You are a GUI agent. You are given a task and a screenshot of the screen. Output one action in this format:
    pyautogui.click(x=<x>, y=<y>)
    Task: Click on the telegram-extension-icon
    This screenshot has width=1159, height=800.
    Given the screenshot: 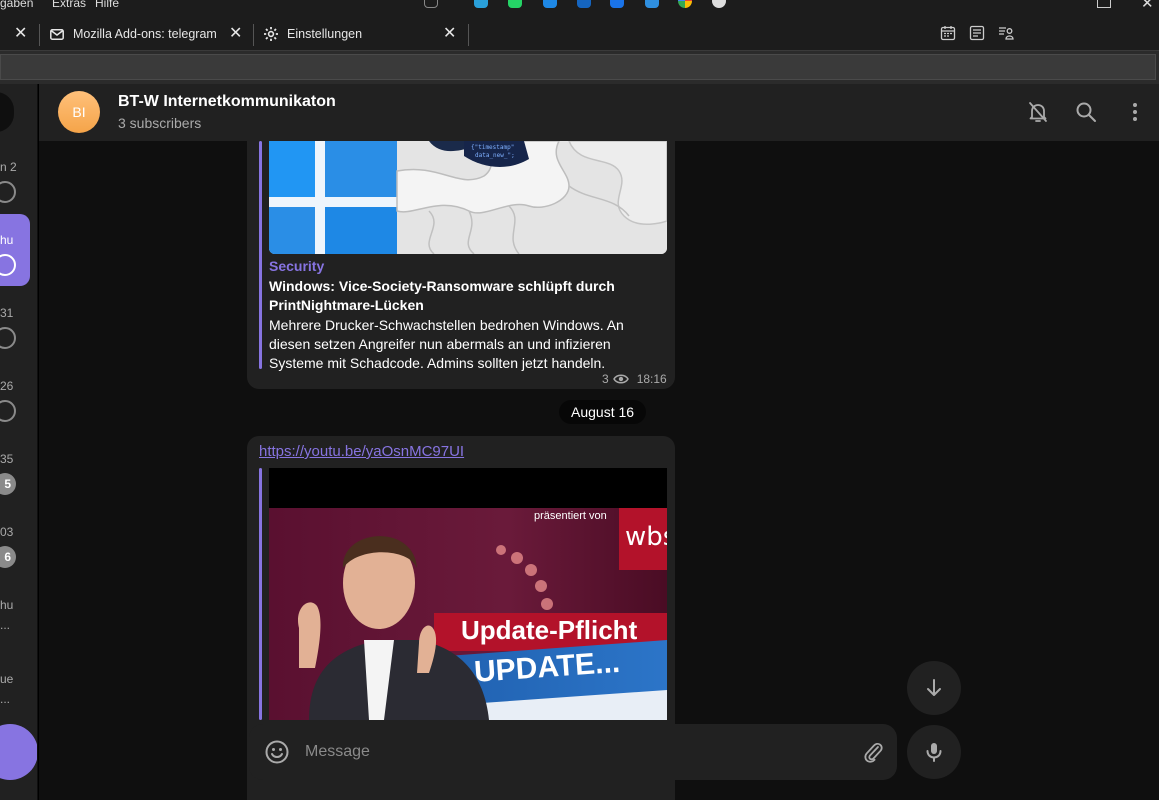 What is the action you would take?
    pyautogui.click(x=481, y=4)
    